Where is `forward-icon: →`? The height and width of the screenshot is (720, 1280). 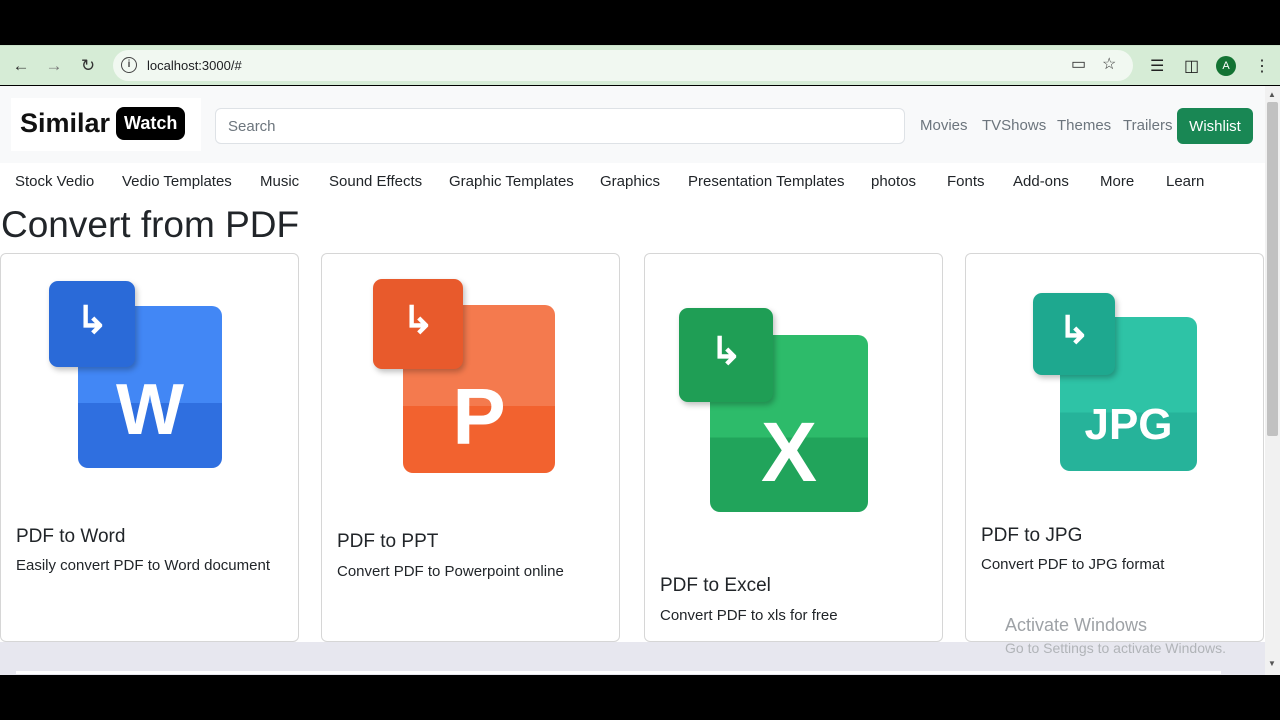 forward-icon: → is located at coordinates (54, 66).